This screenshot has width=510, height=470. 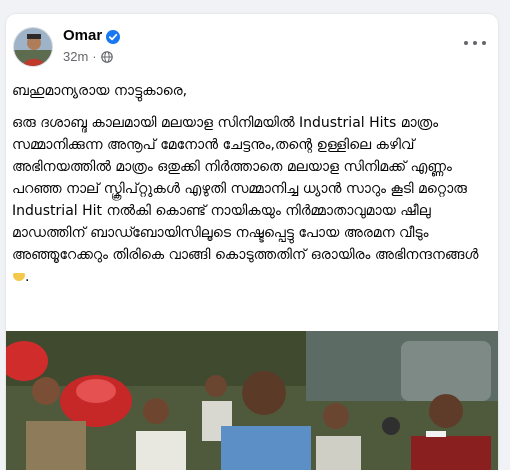 What do you see at coordinates (33, 47) in the screenshot?
I see `author-avatar` at bounding box center [33, 47].